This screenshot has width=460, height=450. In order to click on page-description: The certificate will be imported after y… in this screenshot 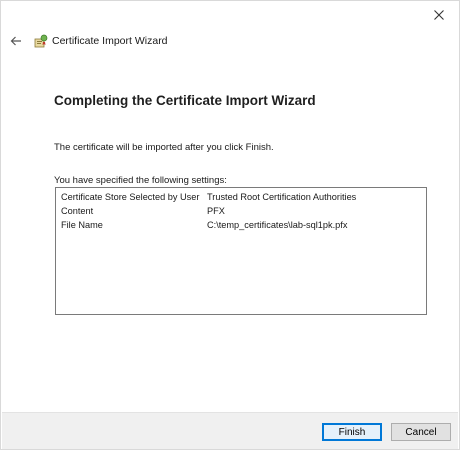, I will do `click(164, 147)`.